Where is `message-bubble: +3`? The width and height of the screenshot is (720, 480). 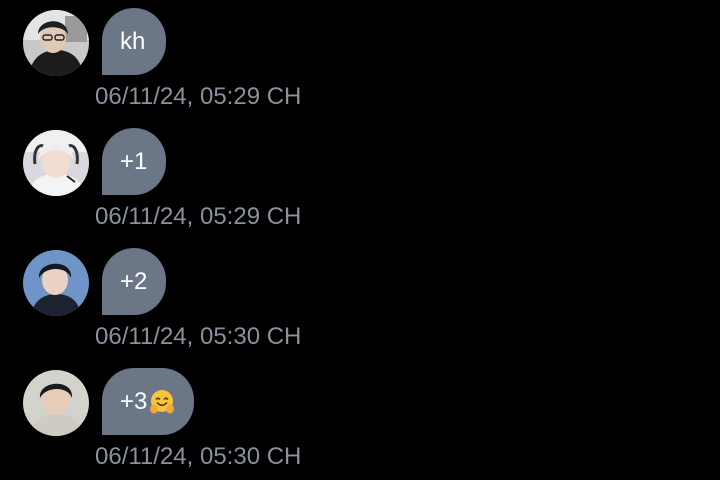
message-bubble: +3 is located at coordinates (148, 401).